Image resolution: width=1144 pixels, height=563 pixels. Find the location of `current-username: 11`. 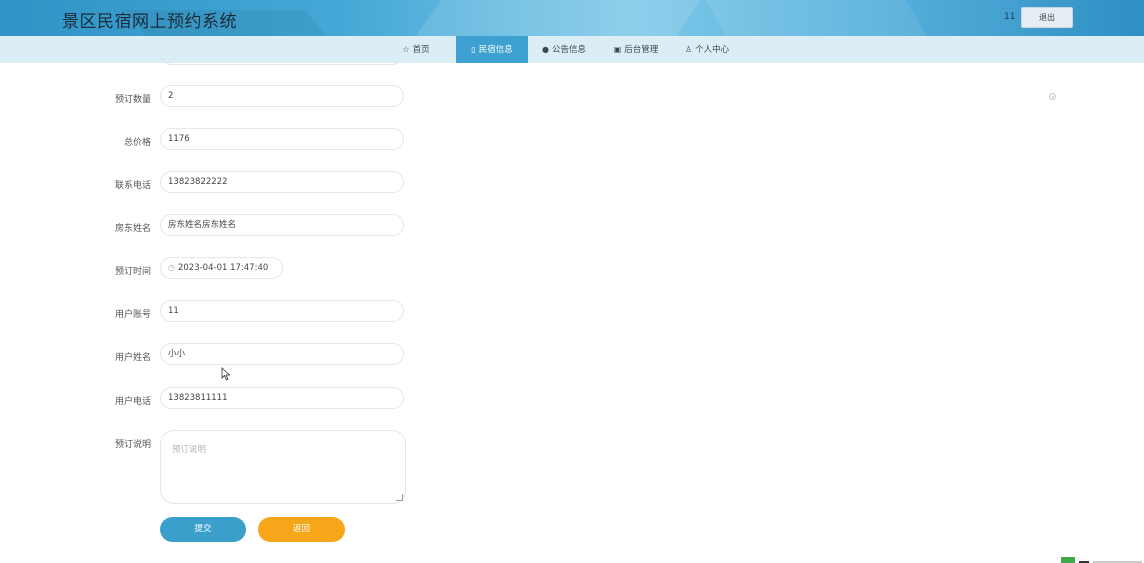

current-username: 11 is located at coordinates (1010, 17).